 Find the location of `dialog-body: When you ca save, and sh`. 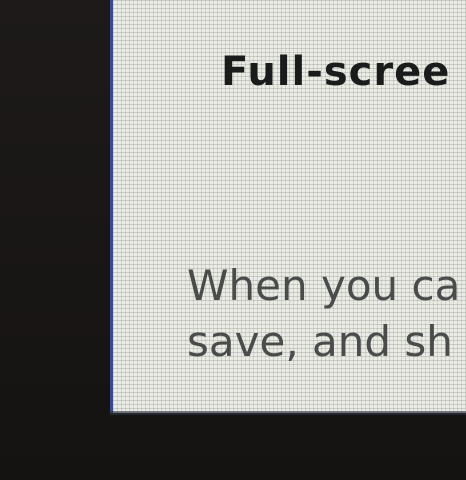

dialog-body: When you ca save, and sh is located at coordinates (323, 314).